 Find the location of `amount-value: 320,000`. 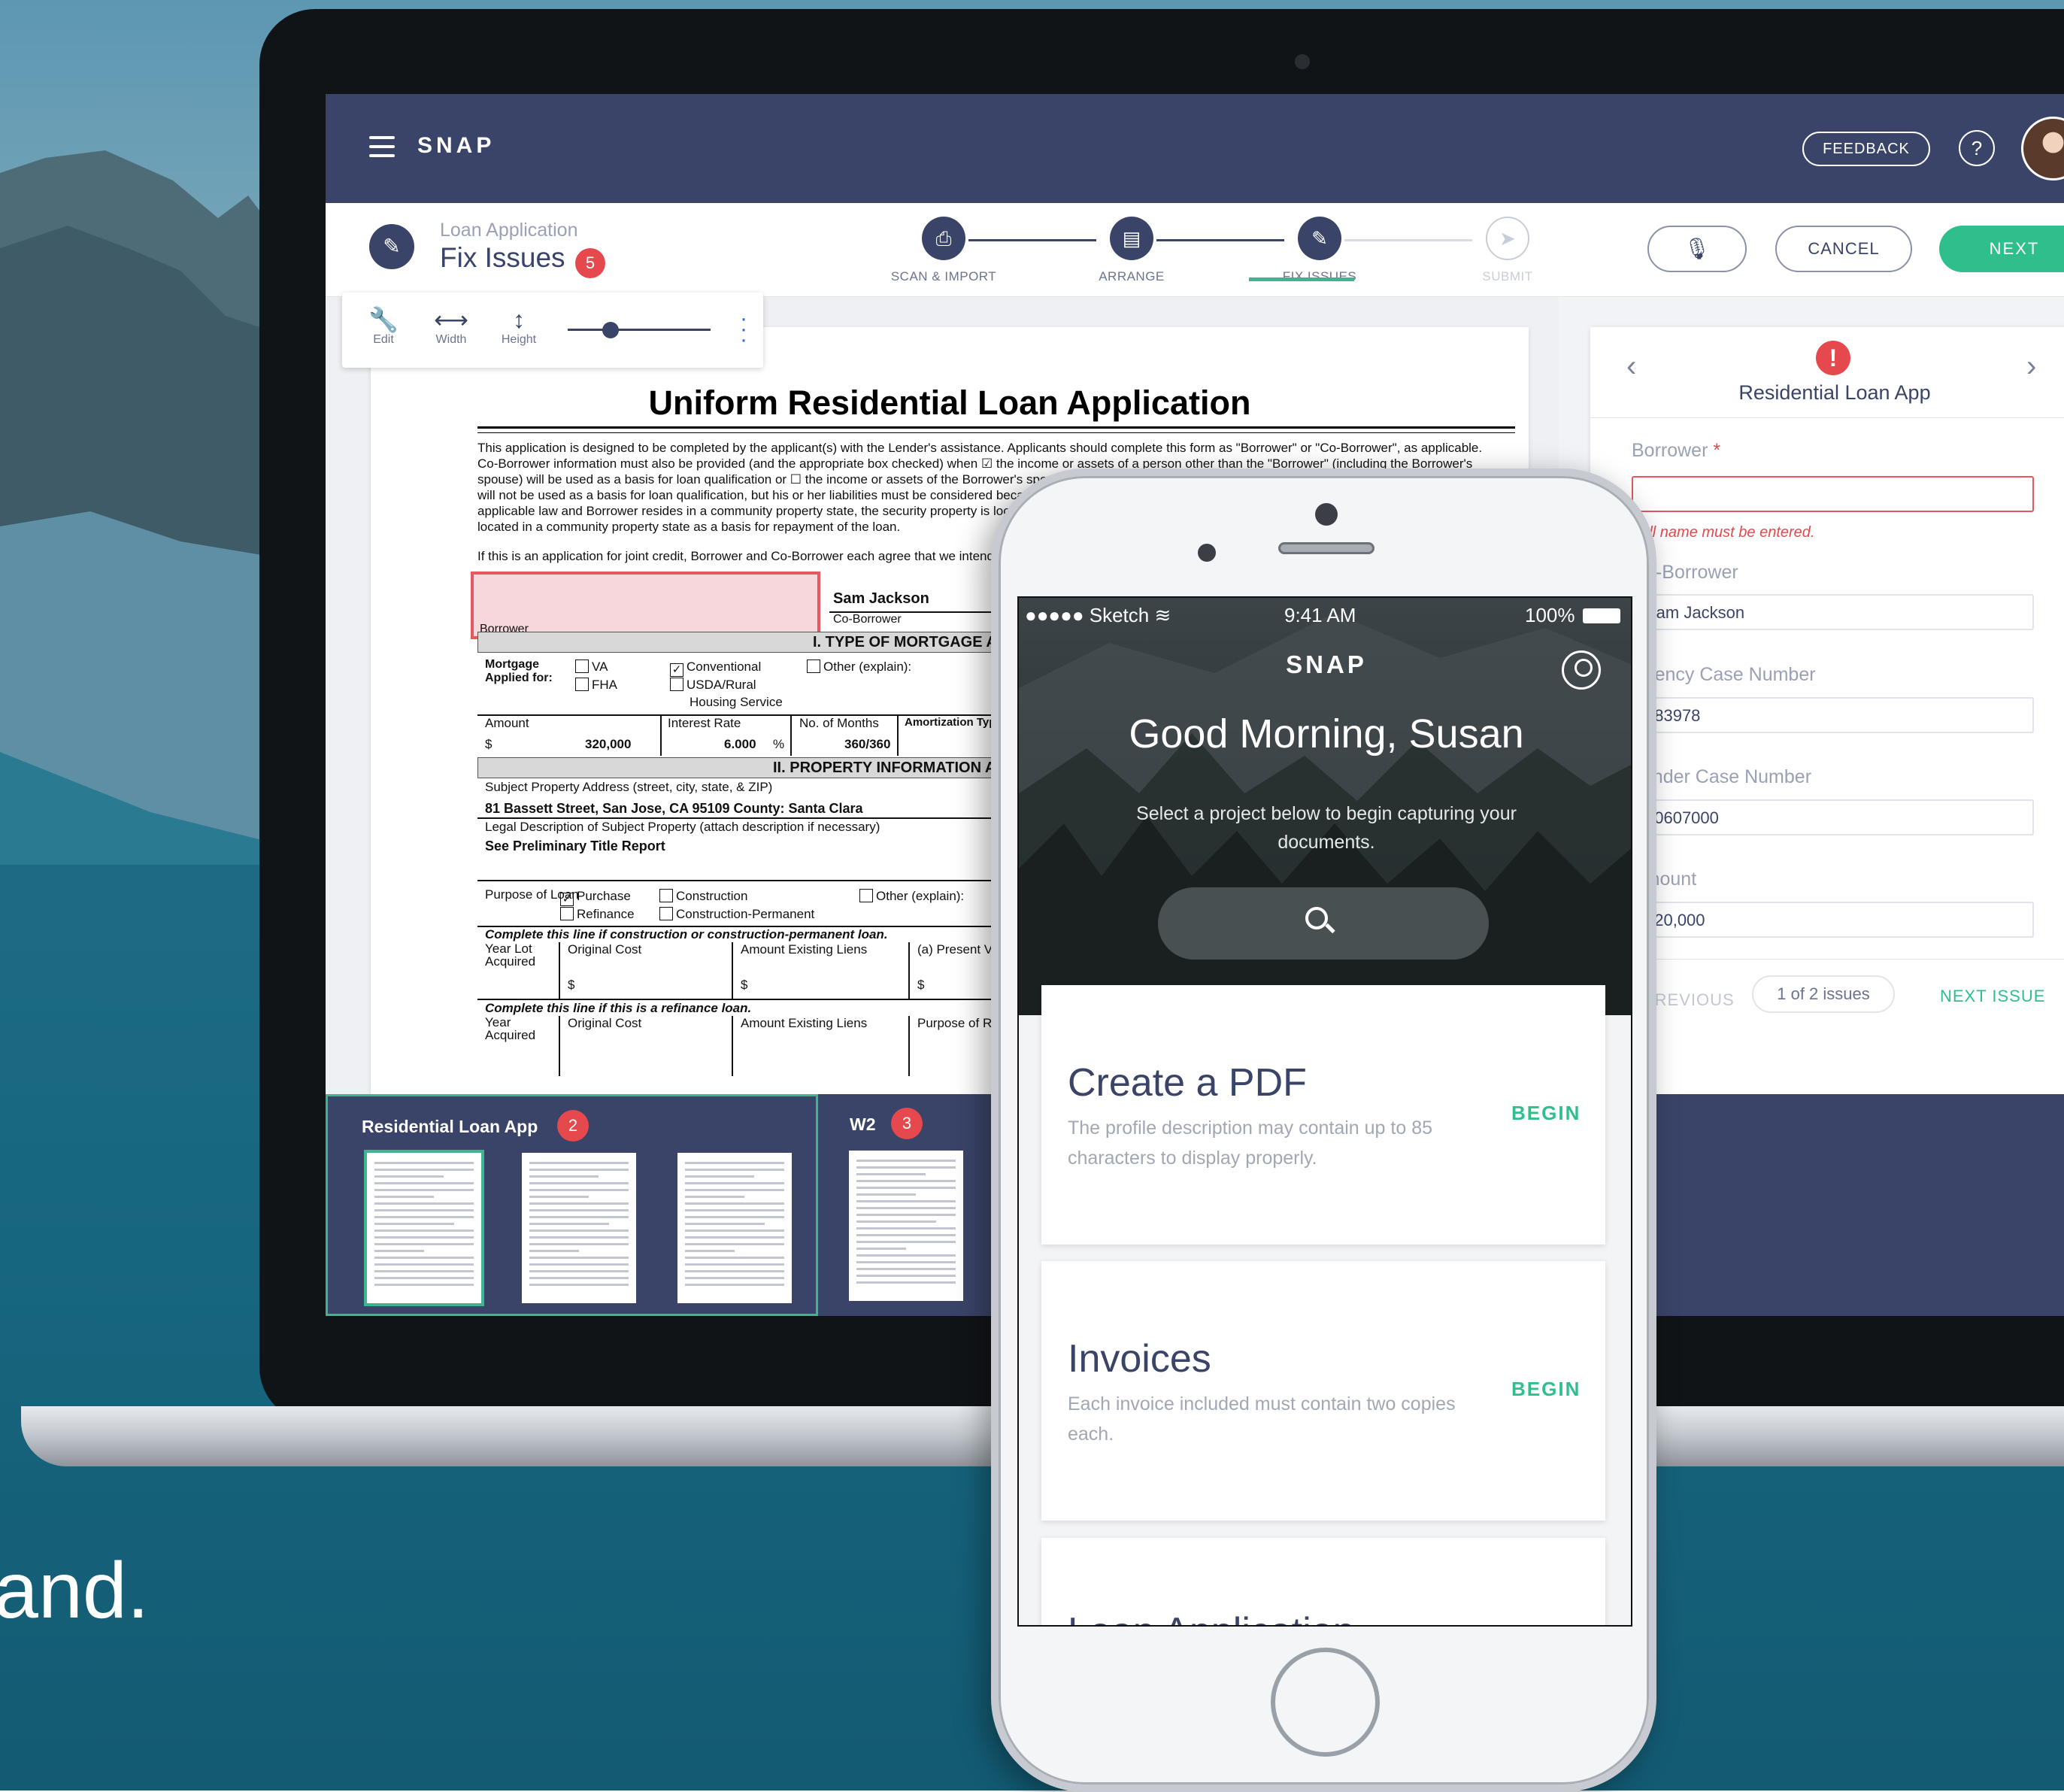

amount-value: 320,000 is located at coordinates (608, 744).